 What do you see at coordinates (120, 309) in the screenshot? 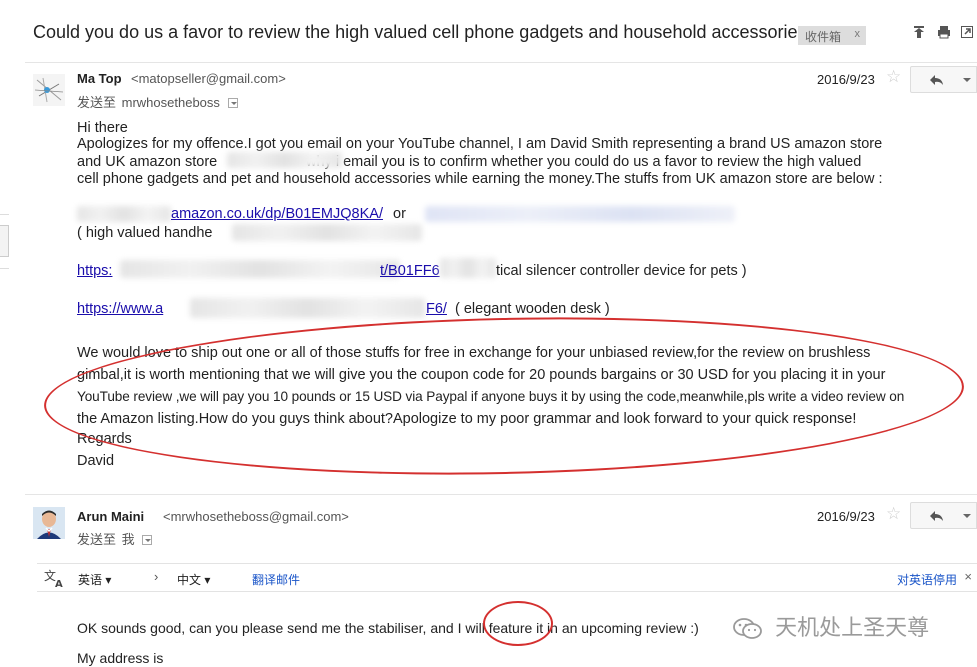
I see `product-link-3: https://www.a` at bounding box center [120, 309].